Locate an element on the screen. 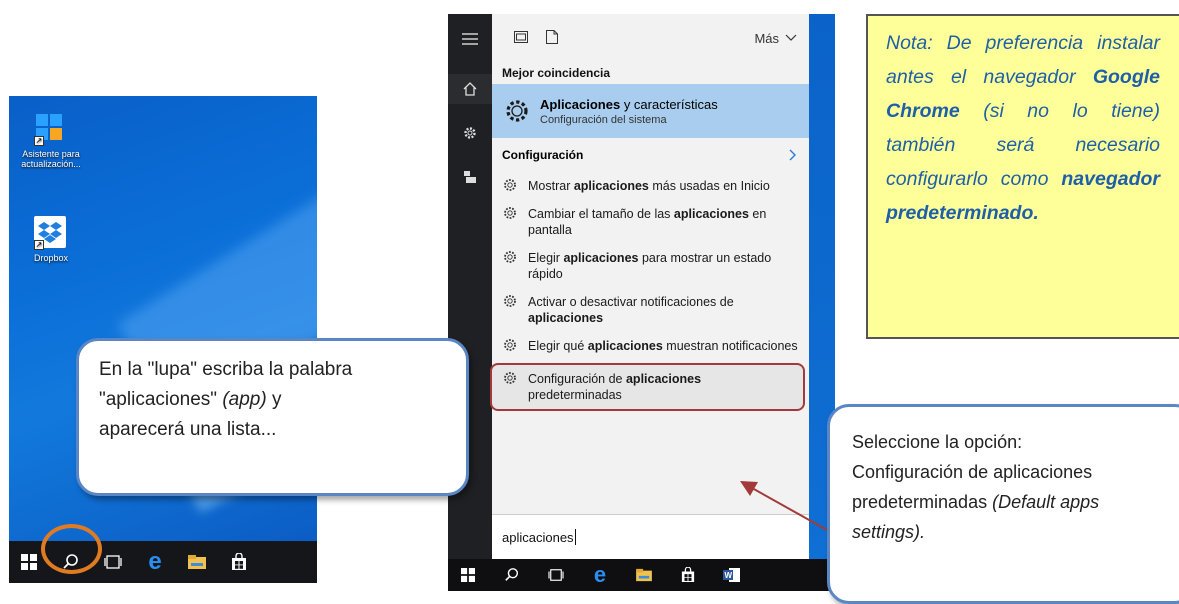 Image resolution: width=1179 pixels, height=604 pixels. word-icon: W is located at coordinates (732, 575).